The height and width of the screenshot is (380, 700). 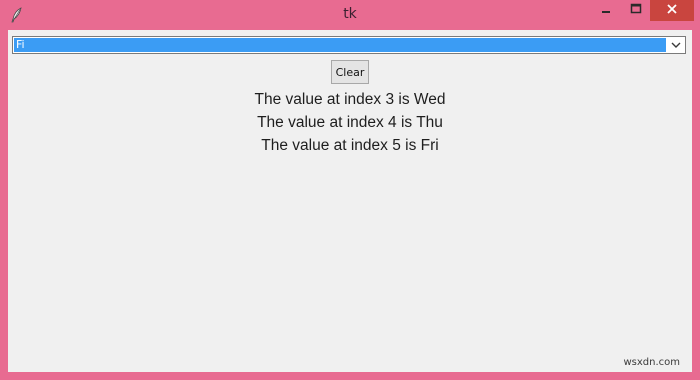 I want to click on close-icon, so click(x=672, y=11).